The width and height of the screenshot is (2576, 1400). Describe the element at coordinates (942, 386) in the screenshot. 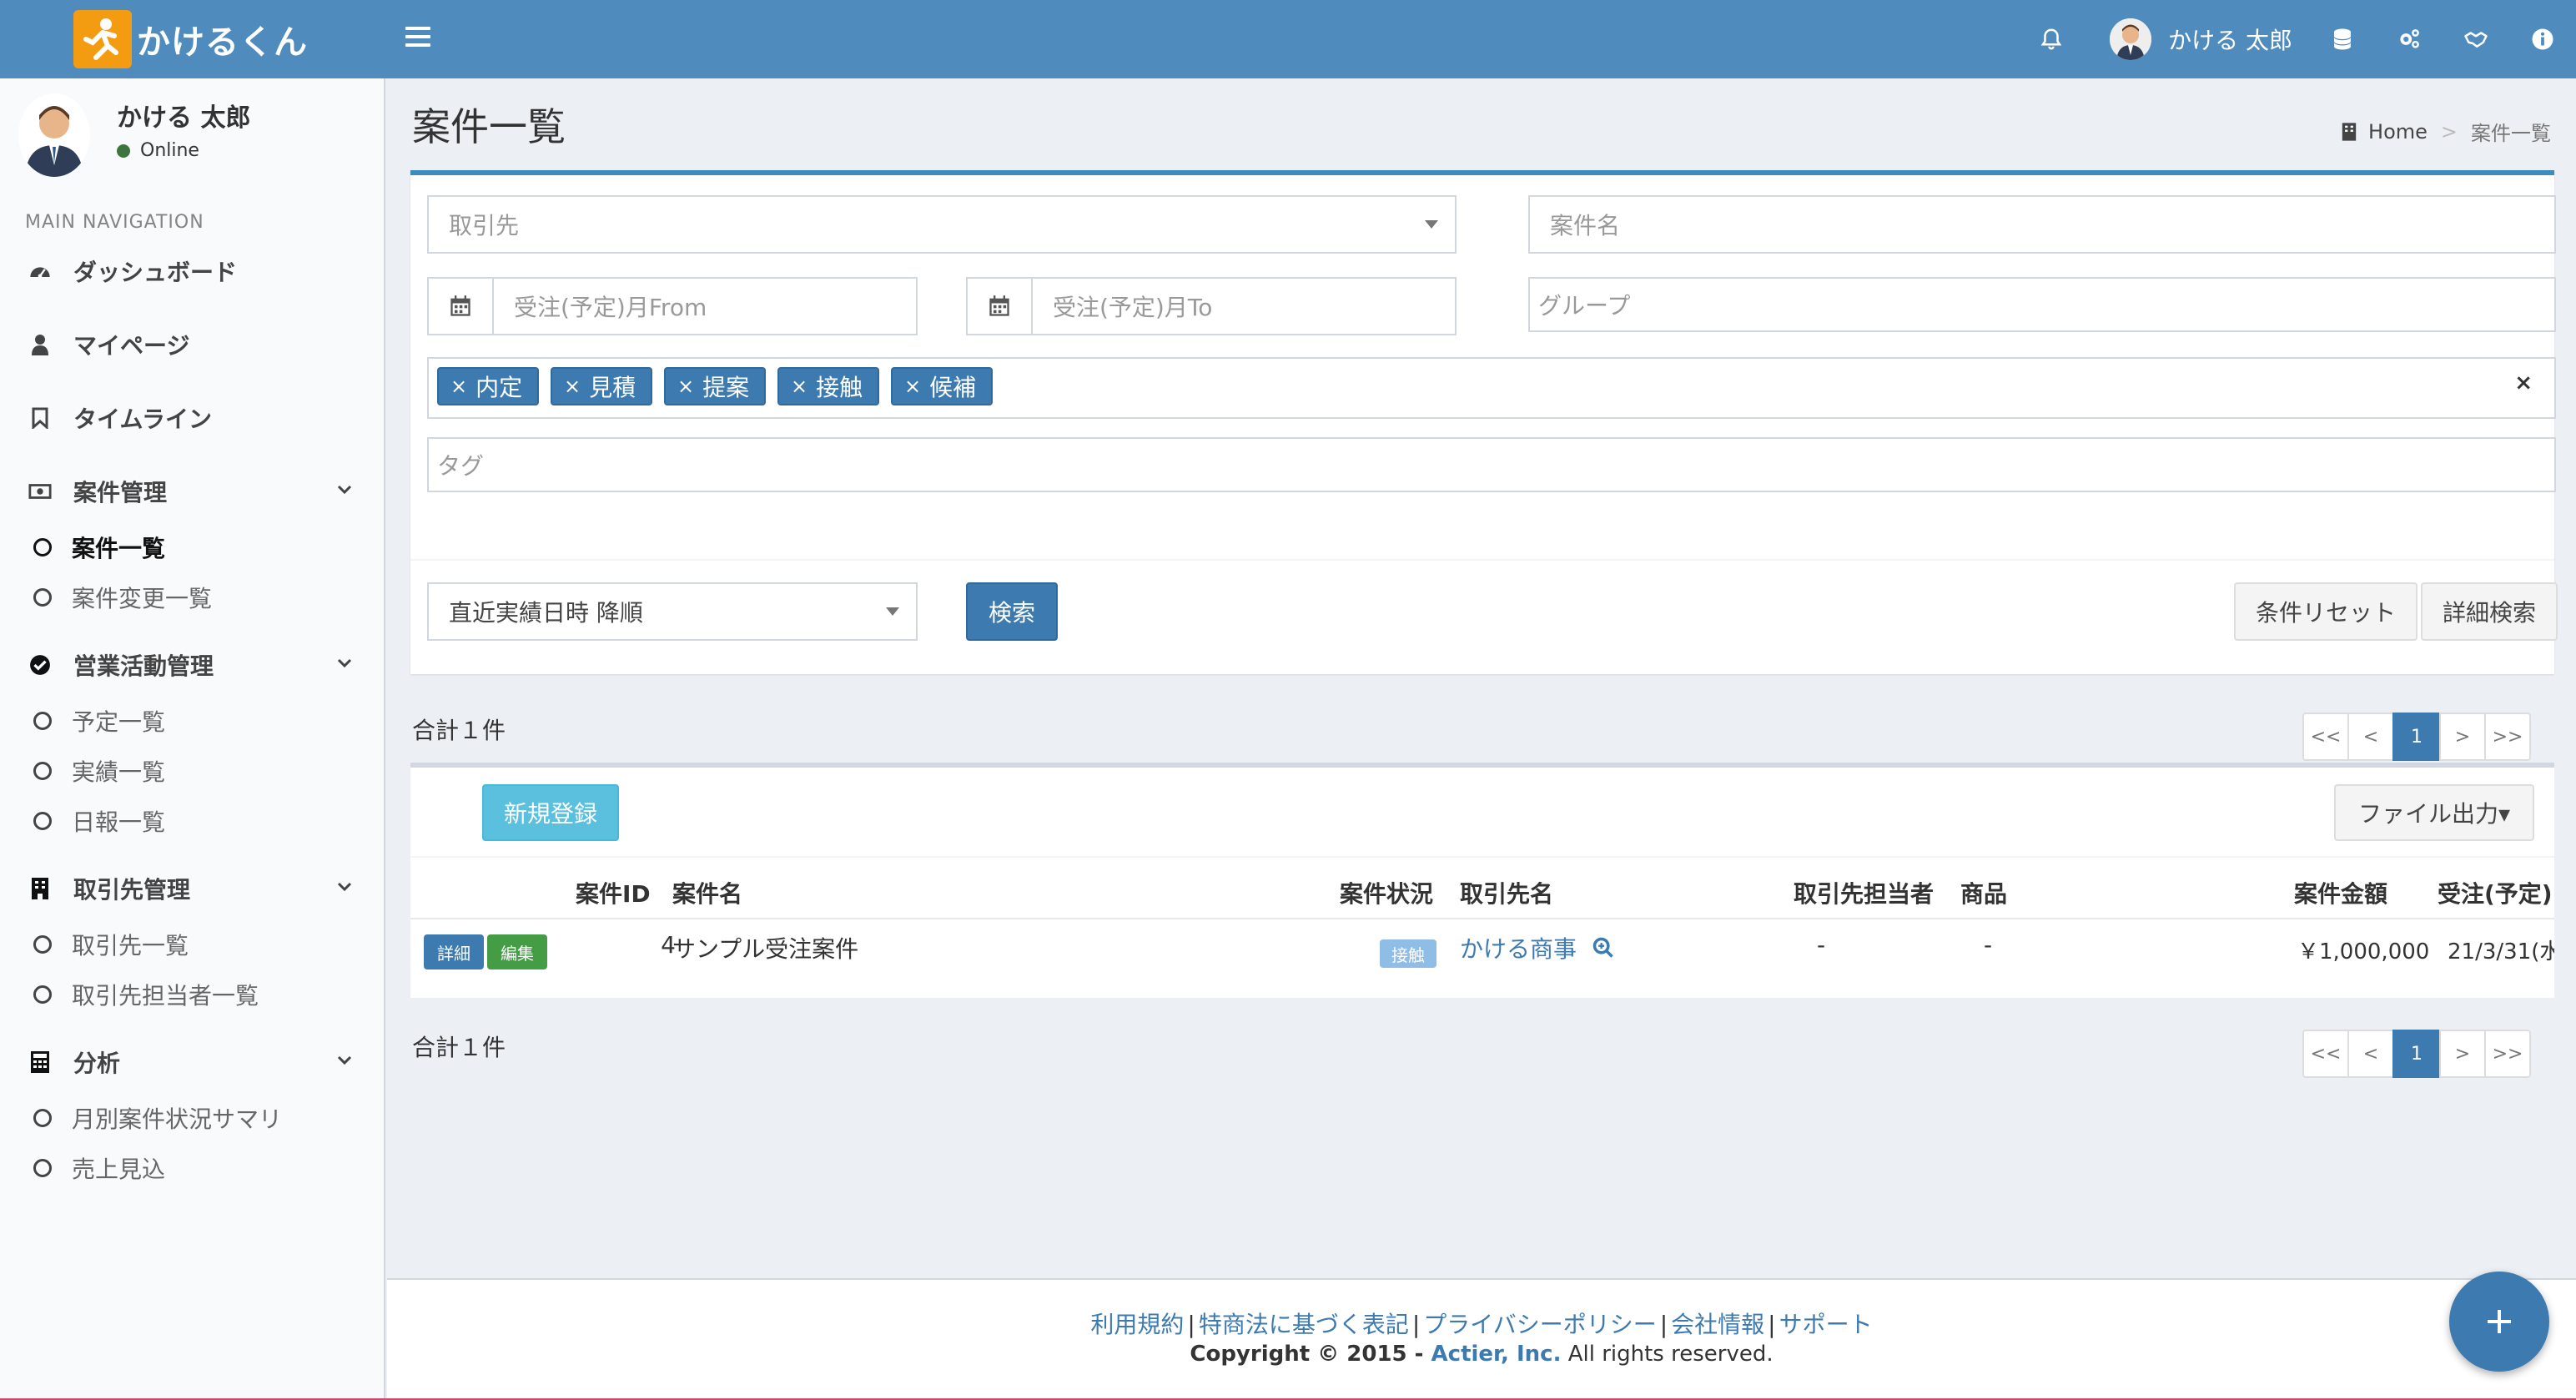

I see `status-chip-kouho: × 候補` at that location.